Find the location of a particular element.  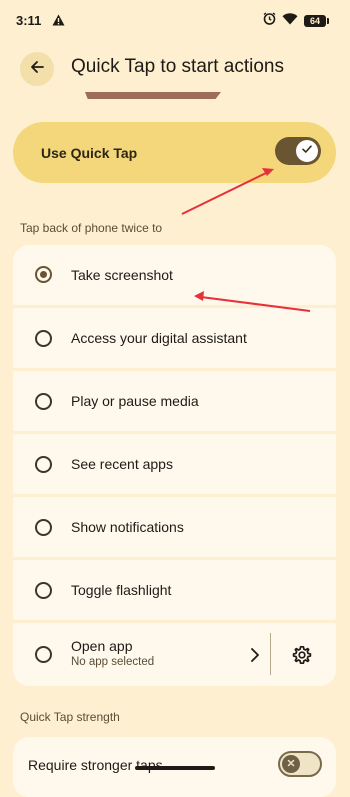

gear-icon is located at coordinates (302, 657).